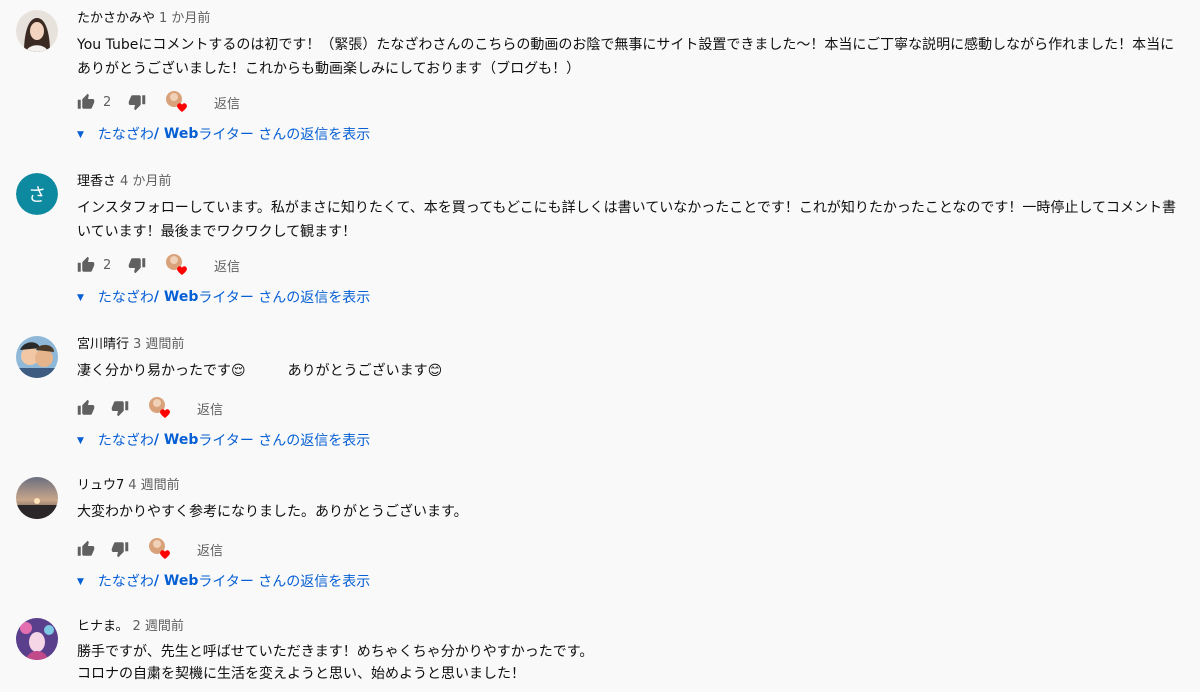 Image resolution: width=1200 pixels, height=692 pixels. I want to click on comment-text: 大変わかりやすく参考になりました。ありがとうございます。, so click(272, 512).